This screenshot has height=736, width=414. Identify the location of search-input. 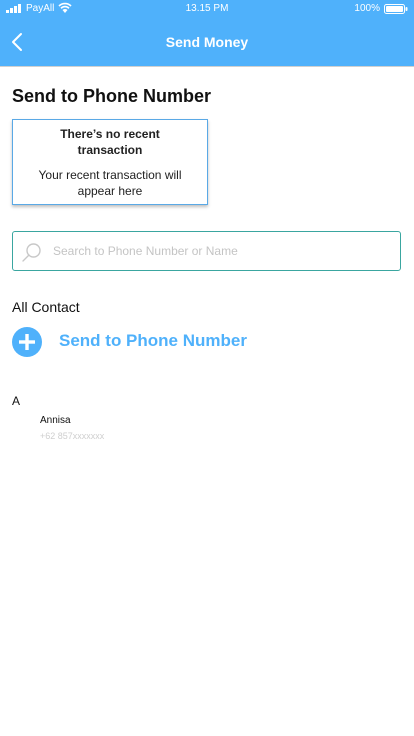
(223, 251).